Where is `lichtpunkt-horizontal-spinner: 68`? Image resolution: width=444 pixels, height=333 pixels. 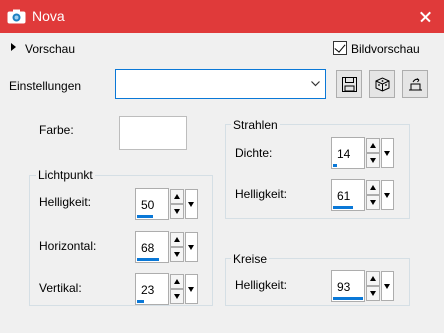 lichtpunkt-horizontal-spinner: 68 is located at coordinates (167, 247).